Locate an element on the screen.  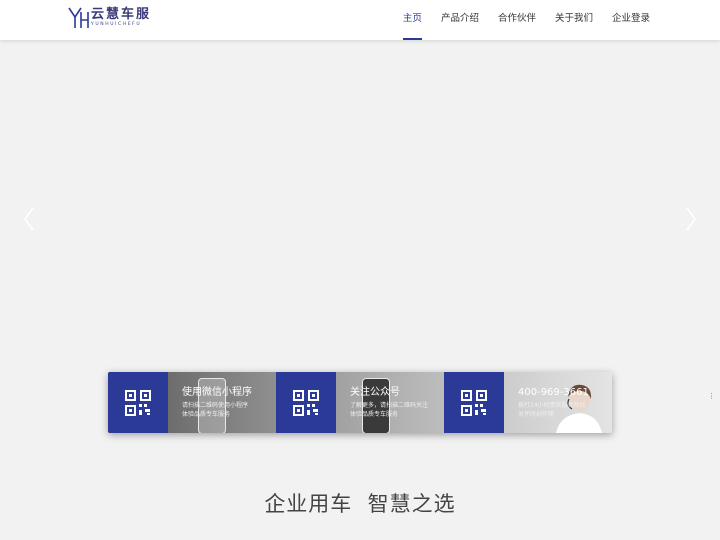
feature-card-mini-program: 使用微信小程序 请扫描二维码使用小程序 体验品质专车服务 is located at coordinates (192, 402).